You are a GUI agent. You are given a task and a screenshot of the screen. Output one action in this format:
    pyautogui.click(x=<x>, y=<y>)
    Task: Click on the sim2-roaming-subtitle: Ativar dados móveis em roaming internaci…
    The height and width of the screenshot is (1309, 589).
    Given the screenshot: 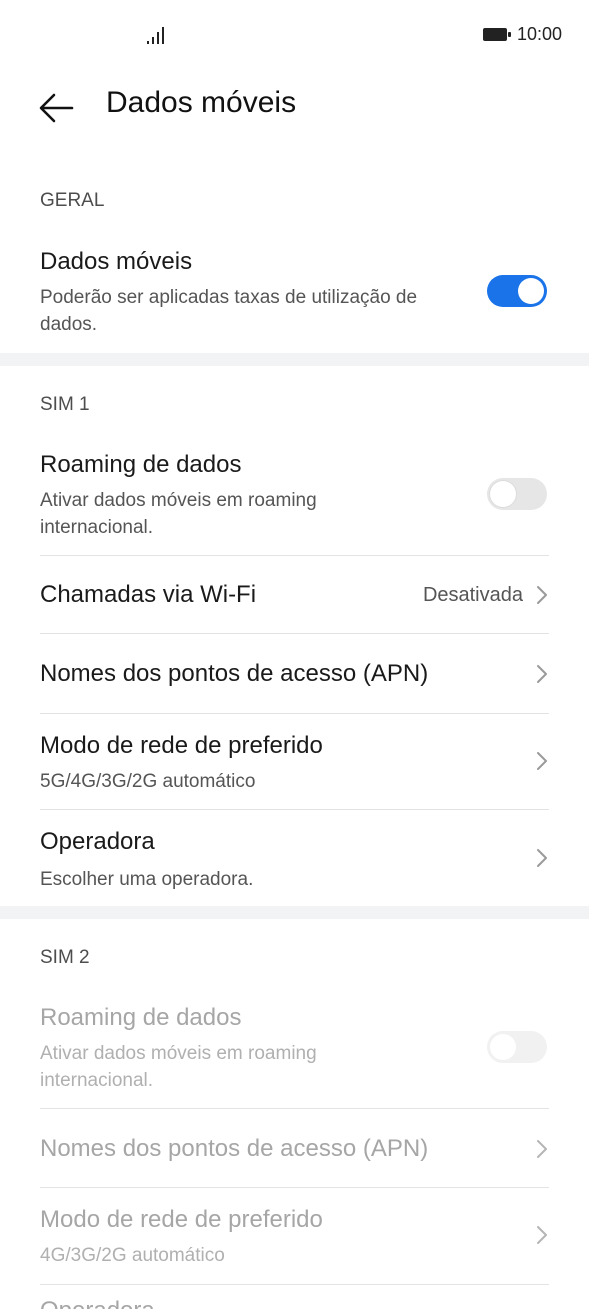 What is the action you would take?
    pyautogui.click(x=178, y=1067)
    